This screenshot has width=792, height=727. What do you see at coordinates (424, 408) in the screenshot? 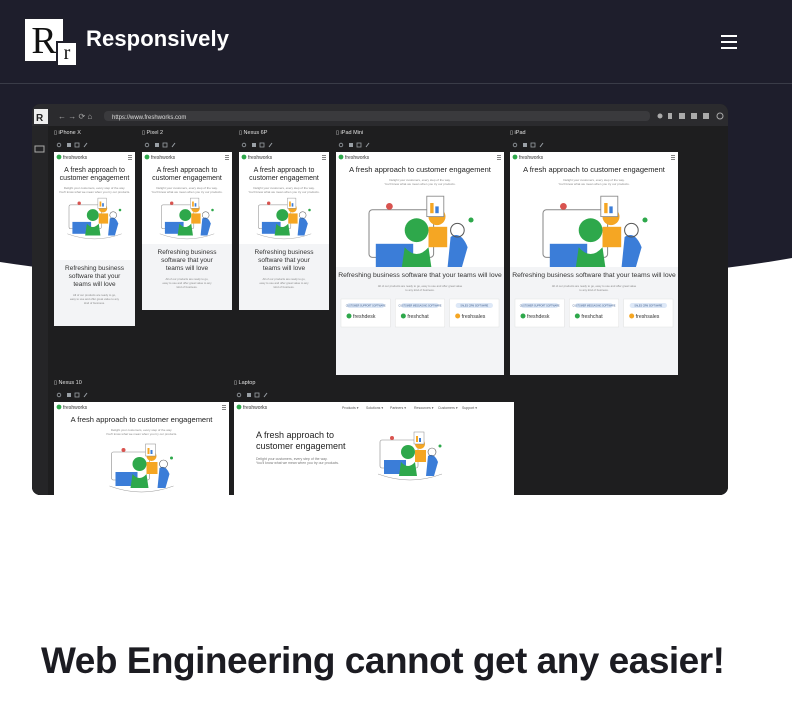
I see `svg-text: Resources ▾` at bounding box center [424, 408].